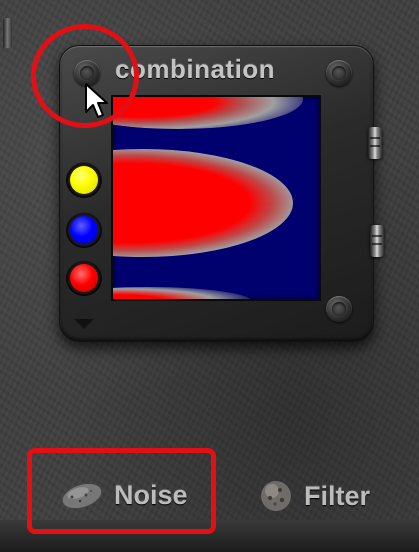 The width and height of the screenshot is (419, 552). I want to click on left-edge-tab, so click(7, 33).